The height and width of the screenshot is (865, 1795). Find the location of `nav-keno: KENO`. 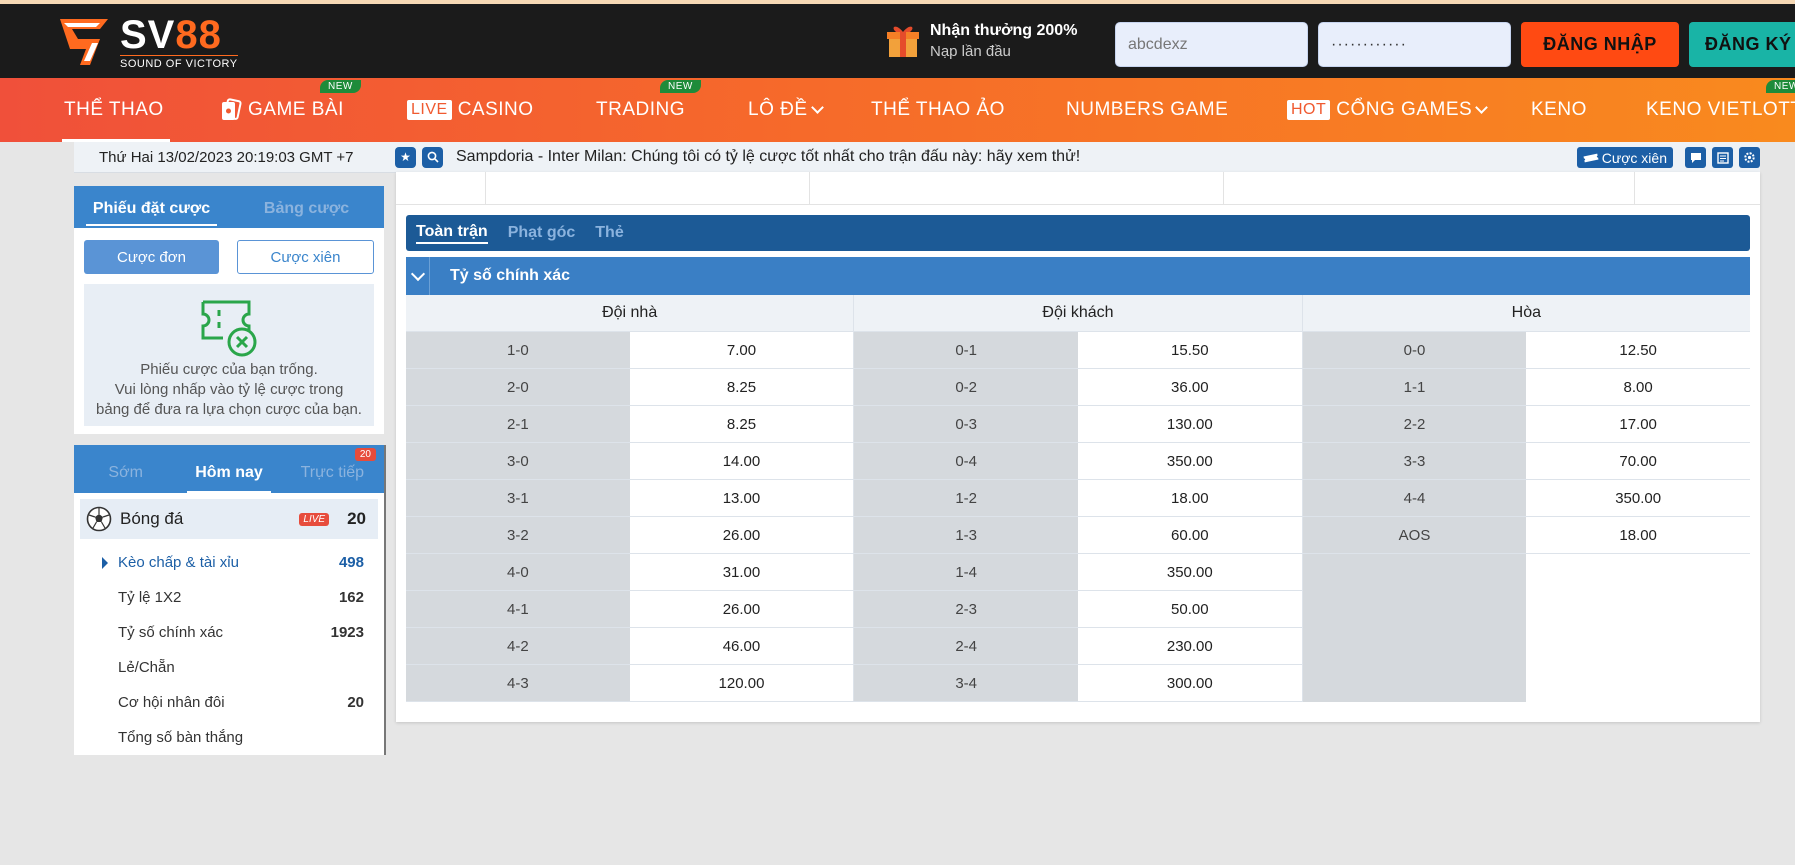

nav-keno: KENO is located at coordinates (1559, 110).